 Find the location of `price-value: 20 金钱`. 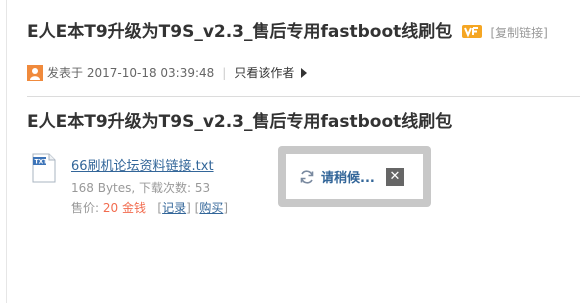

price-value: 20 金钱 is located at coordinates (124, 208).